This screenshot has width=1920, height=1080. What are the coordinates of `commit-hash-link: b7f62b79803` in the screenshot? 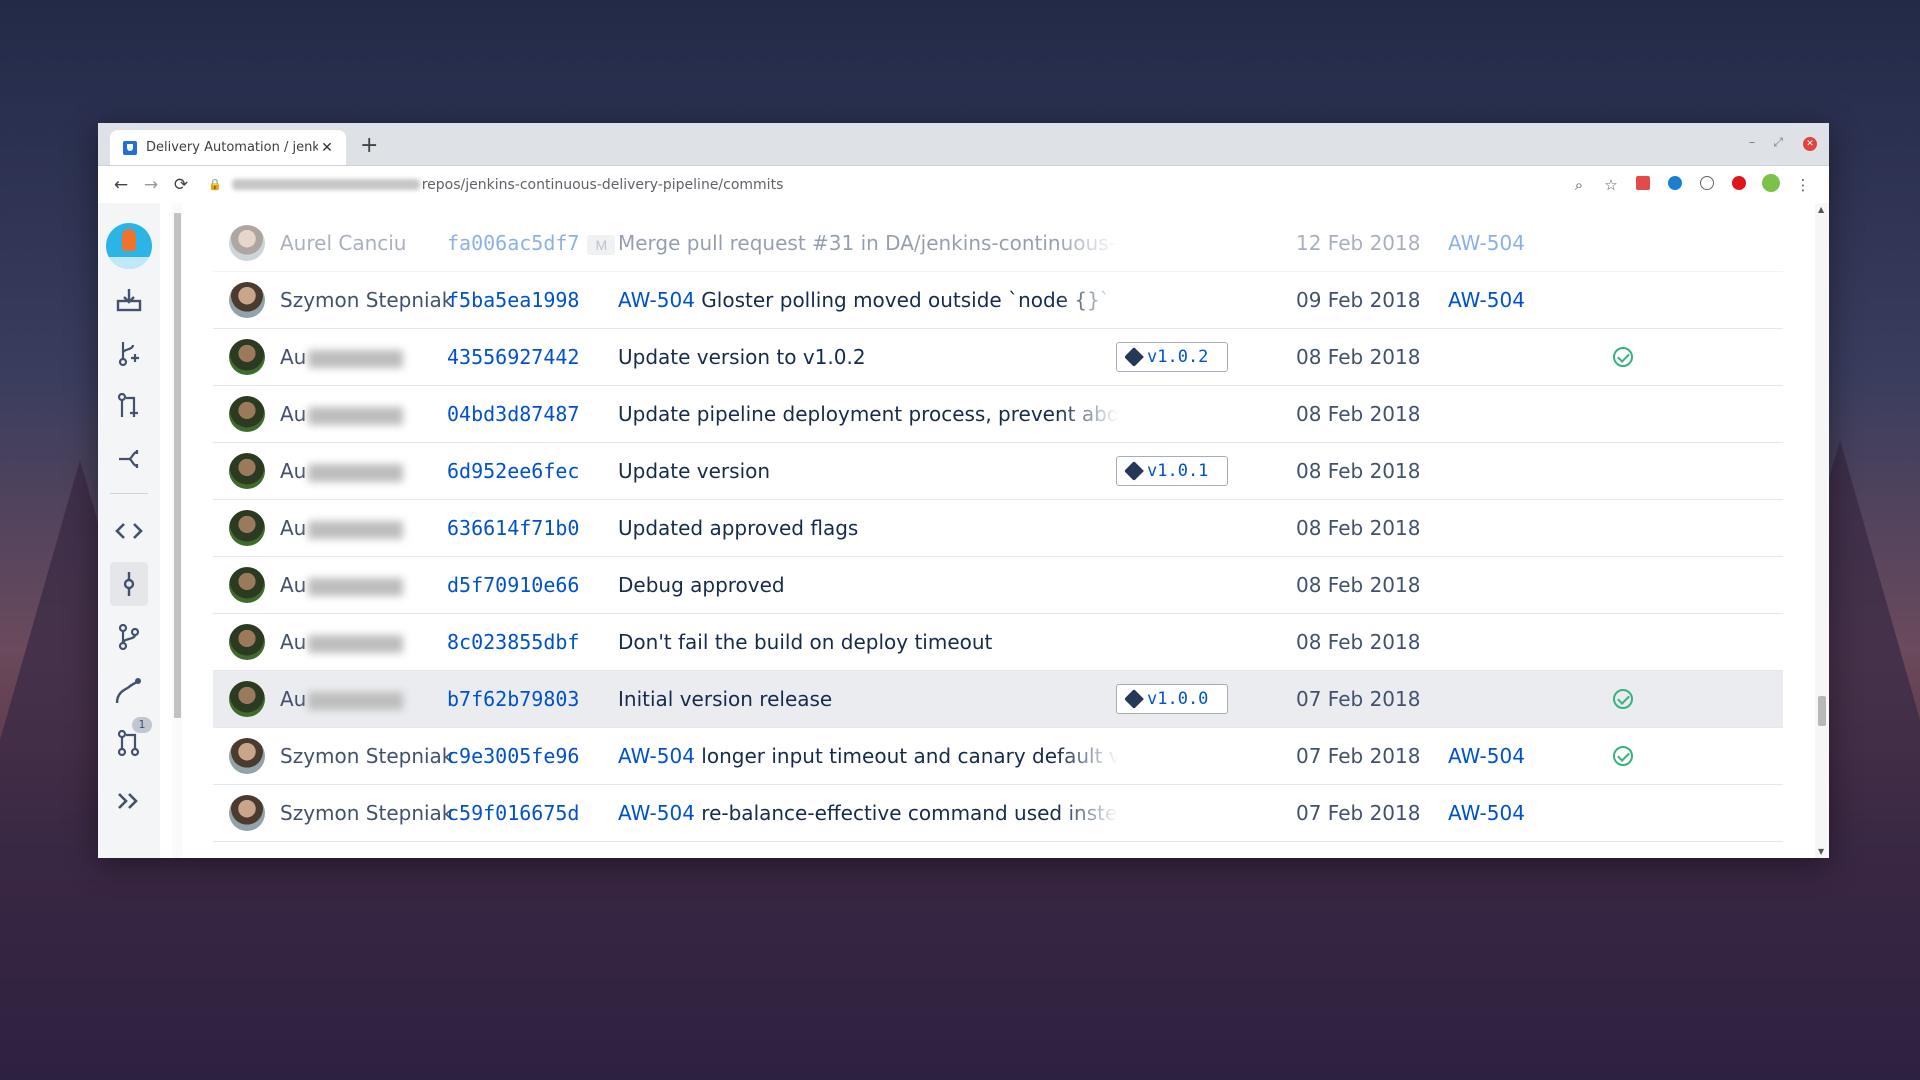 It's located at (513, 699).